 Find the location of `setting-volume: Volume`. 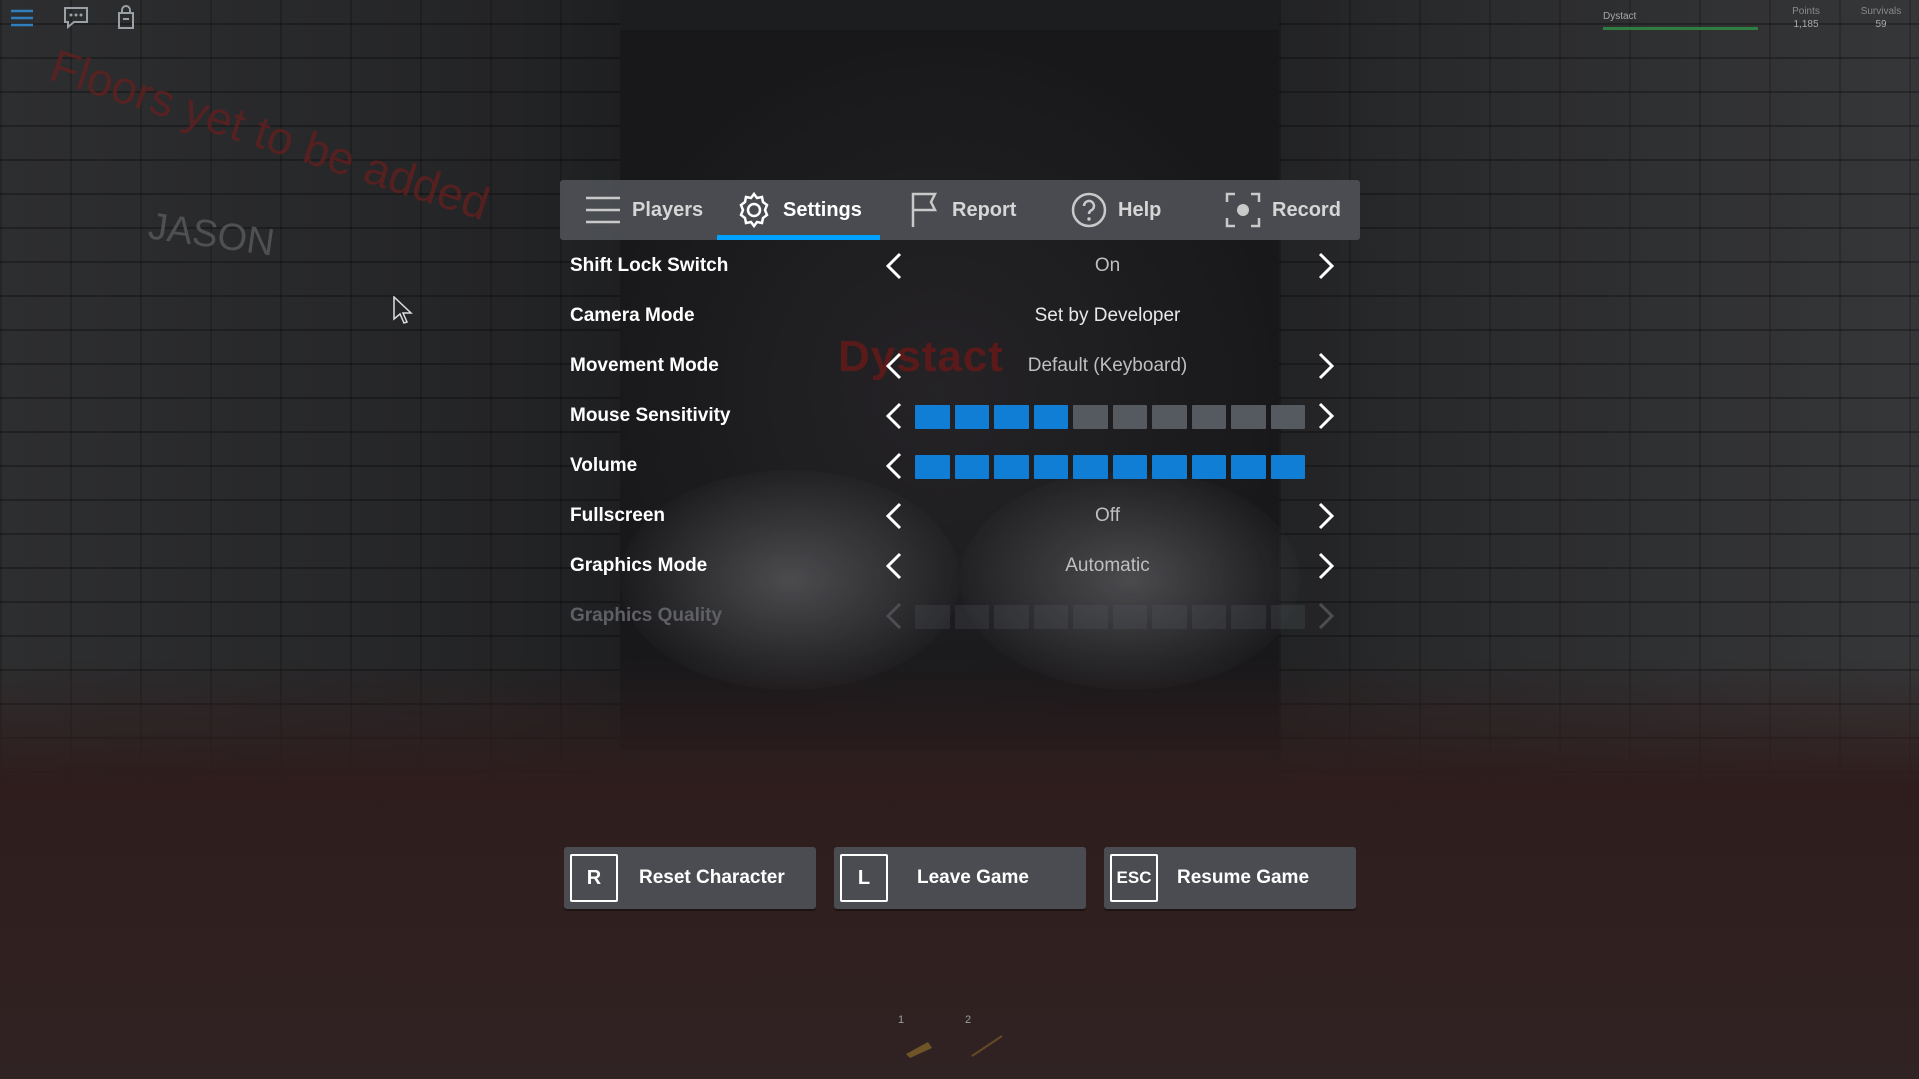

setting-volume: Volume is located at coordinates (955, 466).